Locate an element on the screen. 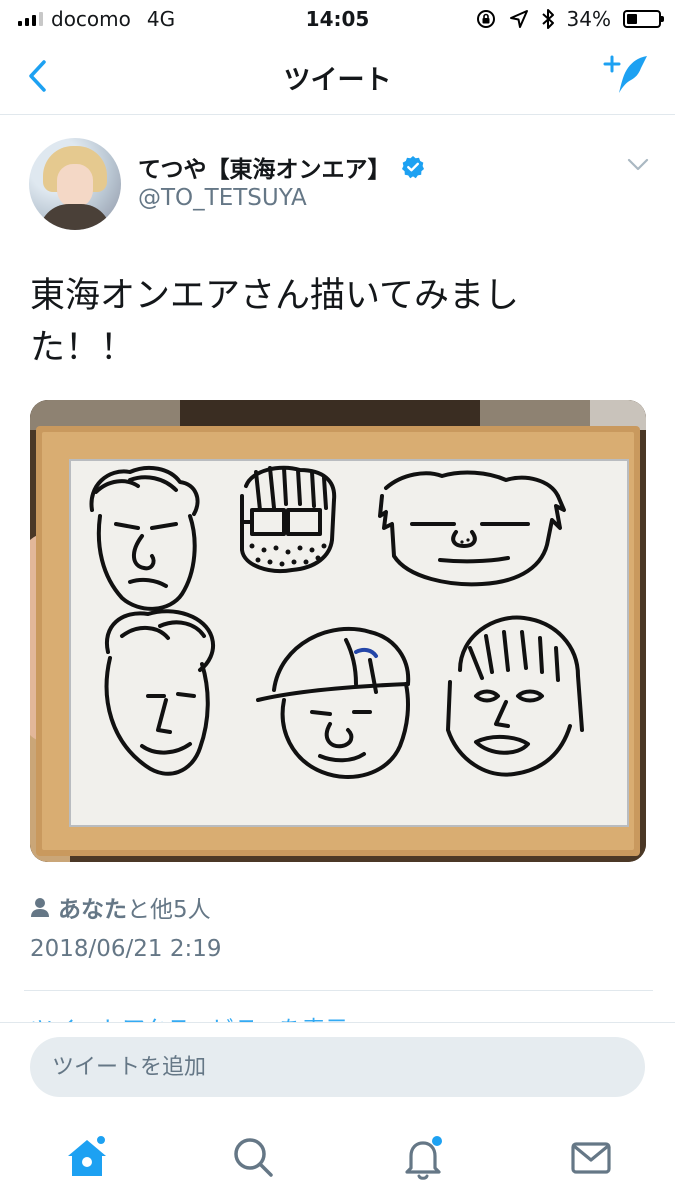 This screenshot has width=675, height=1200. display-name: てつや【東海オンエア】 is located at coordinates (281, 167).